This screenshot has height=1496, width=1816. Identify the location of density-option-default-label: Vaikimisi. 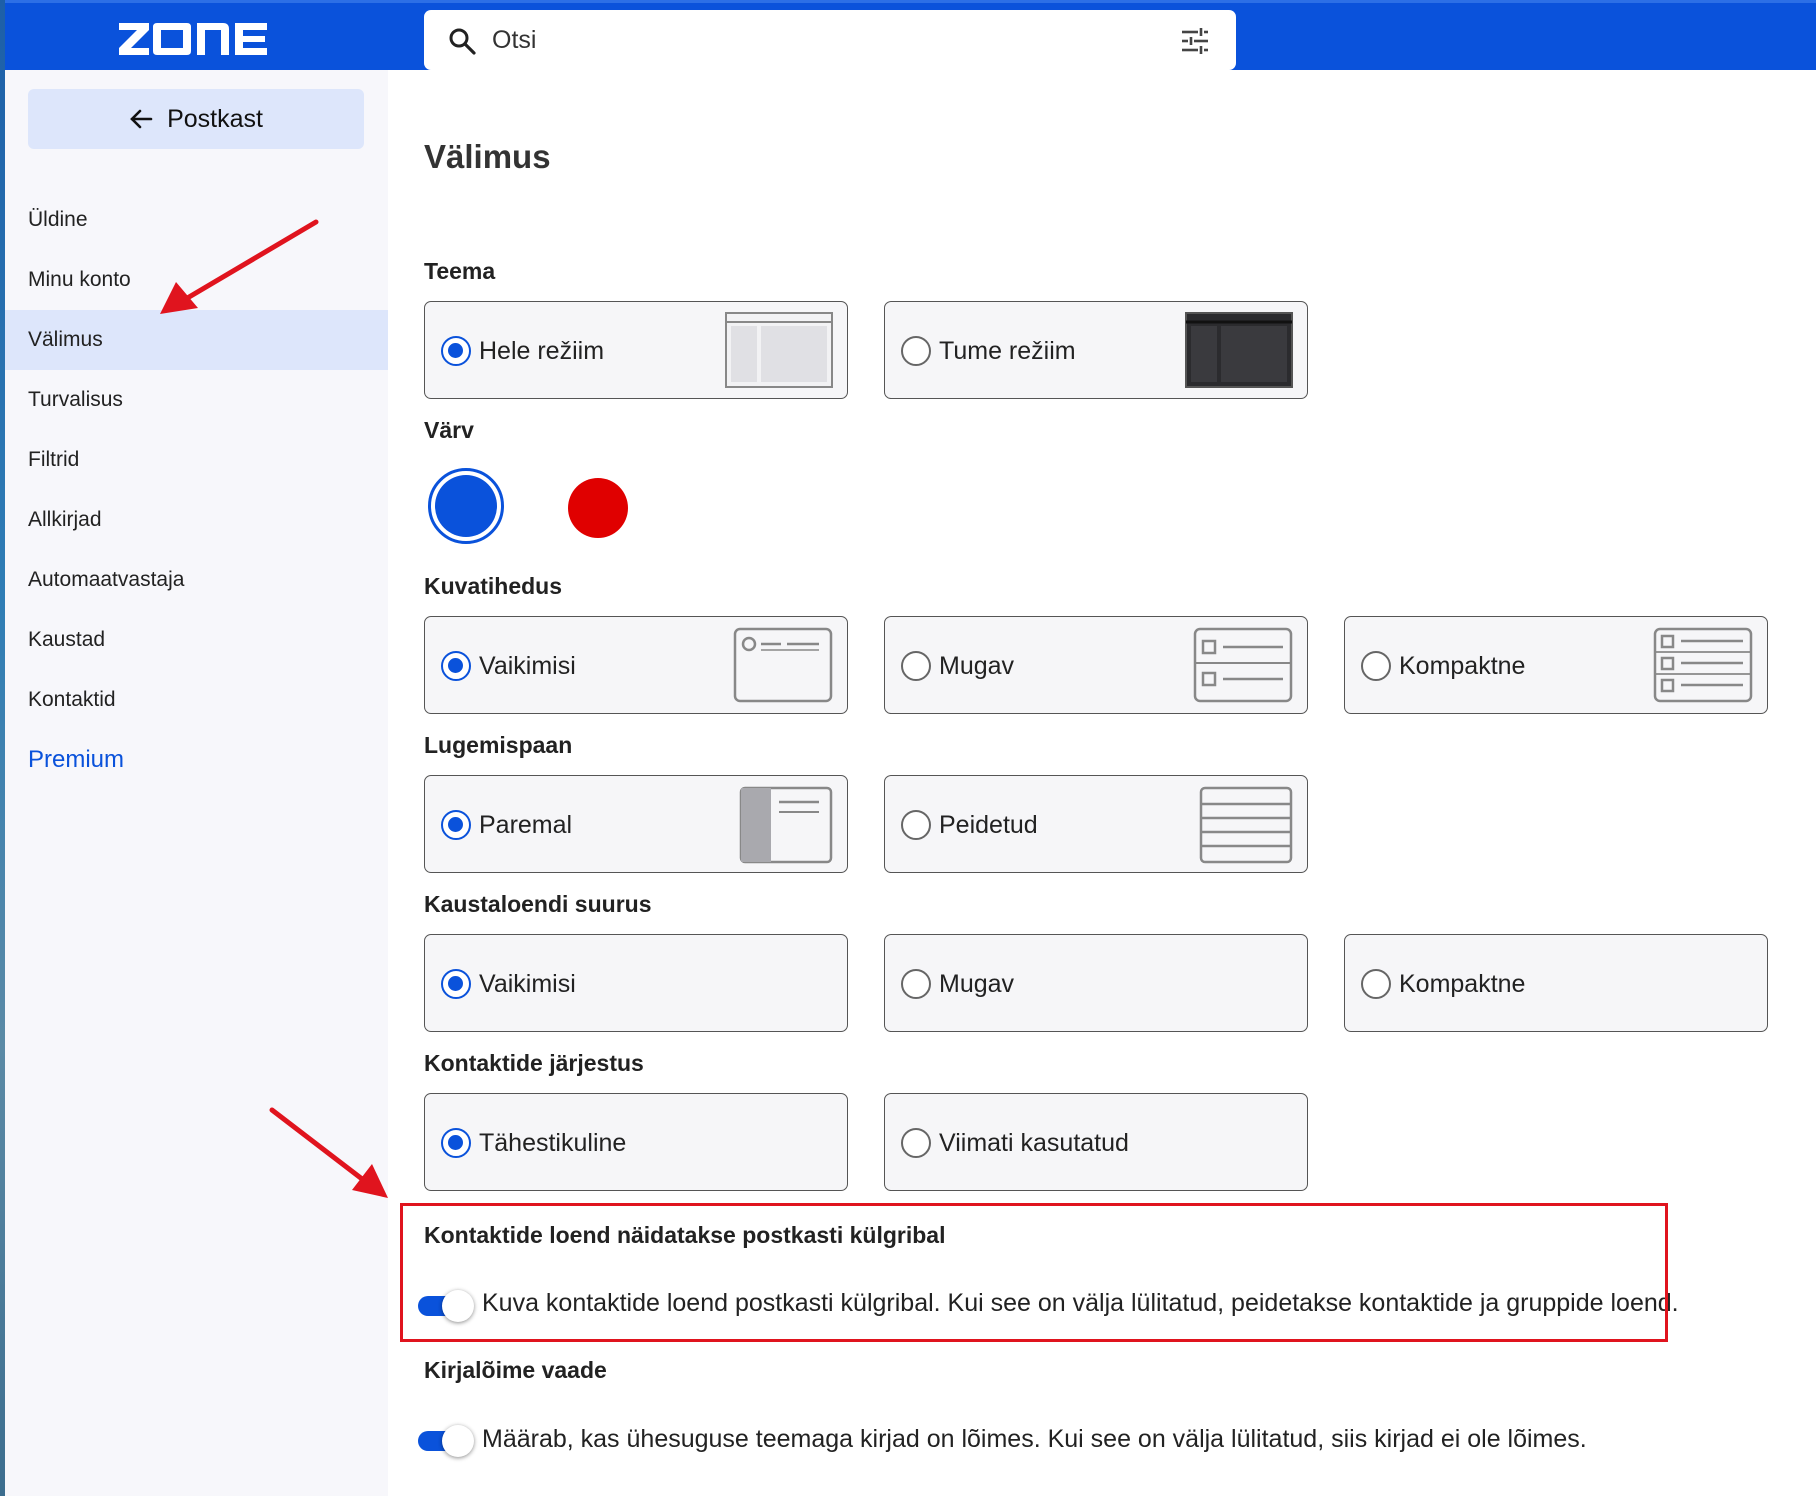
(527, 666).